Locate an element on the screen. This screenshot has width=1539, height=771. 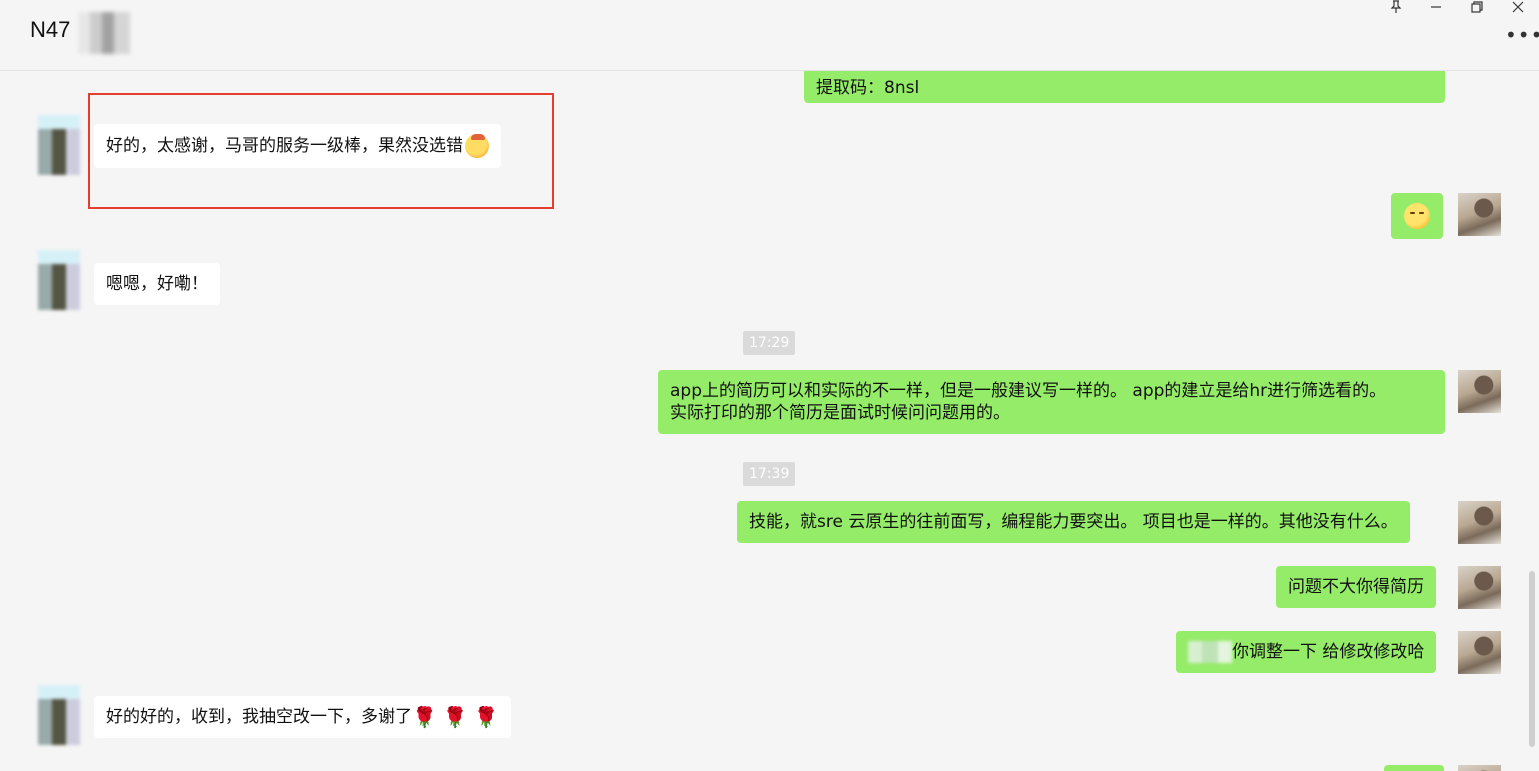
title-blur-patch is located at coordinates (104, 33).